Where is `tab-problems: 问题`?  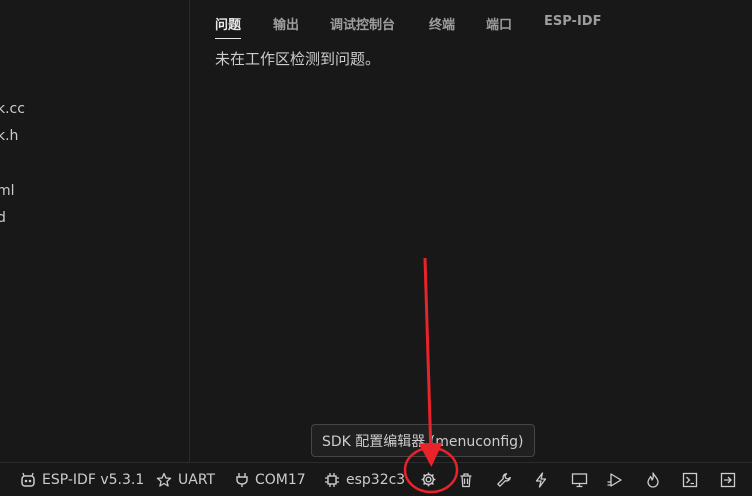 tab-problems: 问题 is located at coordinates (228, 26).